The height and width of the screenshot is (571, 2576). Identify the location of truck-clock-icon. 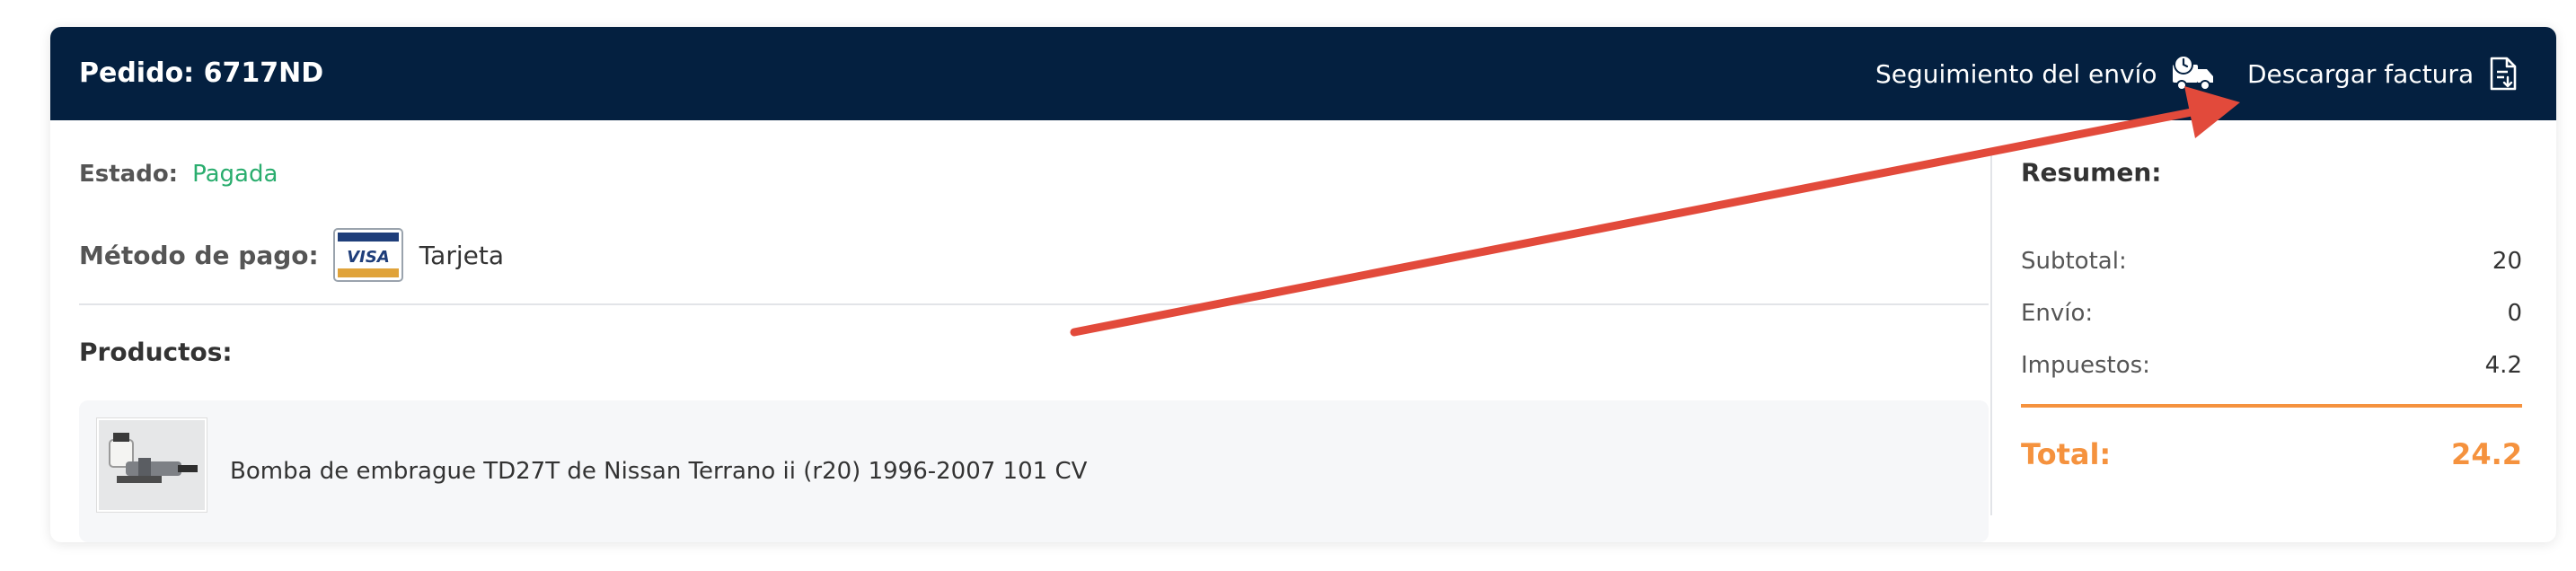
(2193, 73).